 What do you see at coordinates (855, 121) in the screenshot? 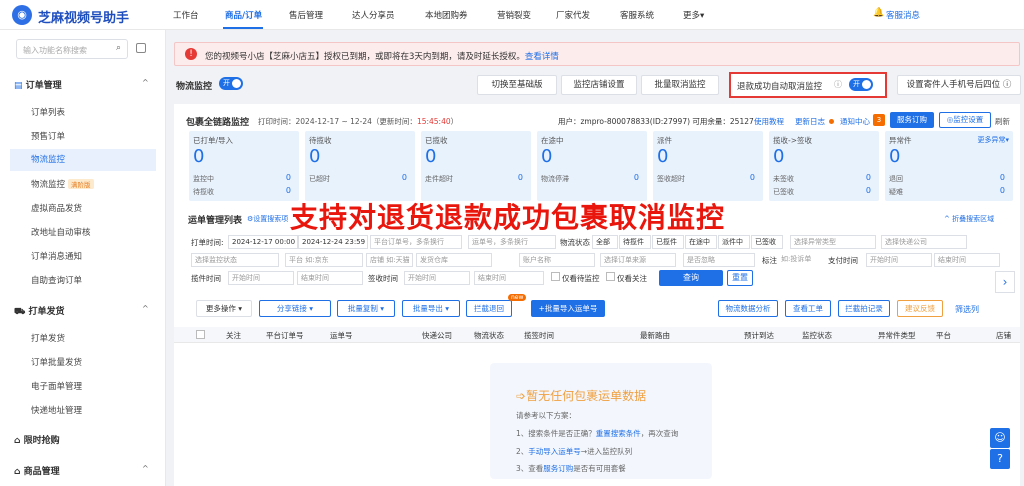
I see `notice-center-link: 通知中心` at bounding box center [855, 121].